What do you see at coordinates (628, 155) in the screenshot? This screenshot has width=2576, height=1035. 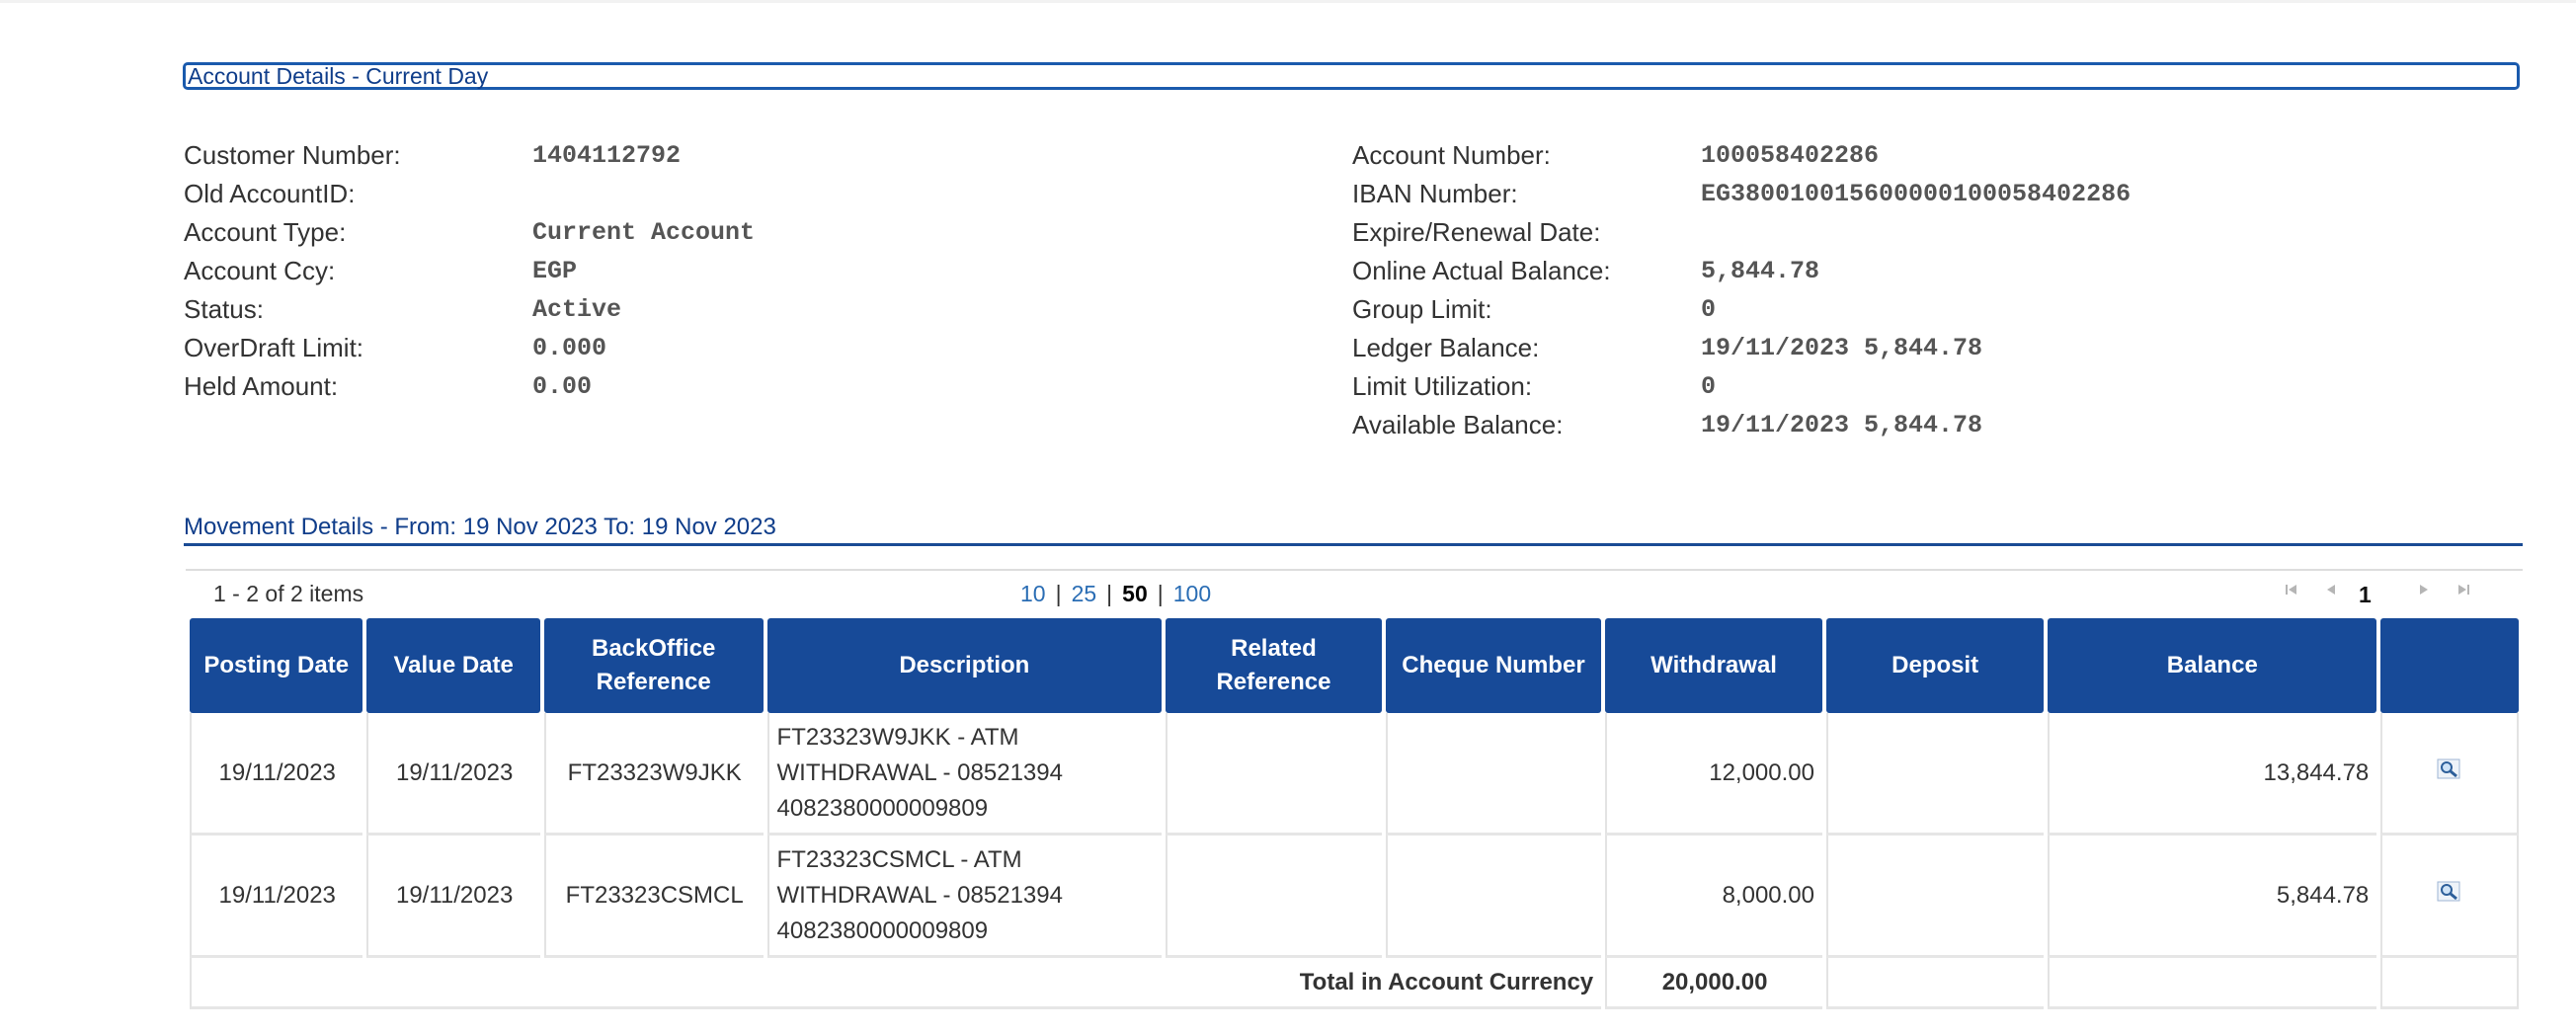 I see `info-row-customer-number: Customer Number: 1404112792` at bounding box center [628, 155].